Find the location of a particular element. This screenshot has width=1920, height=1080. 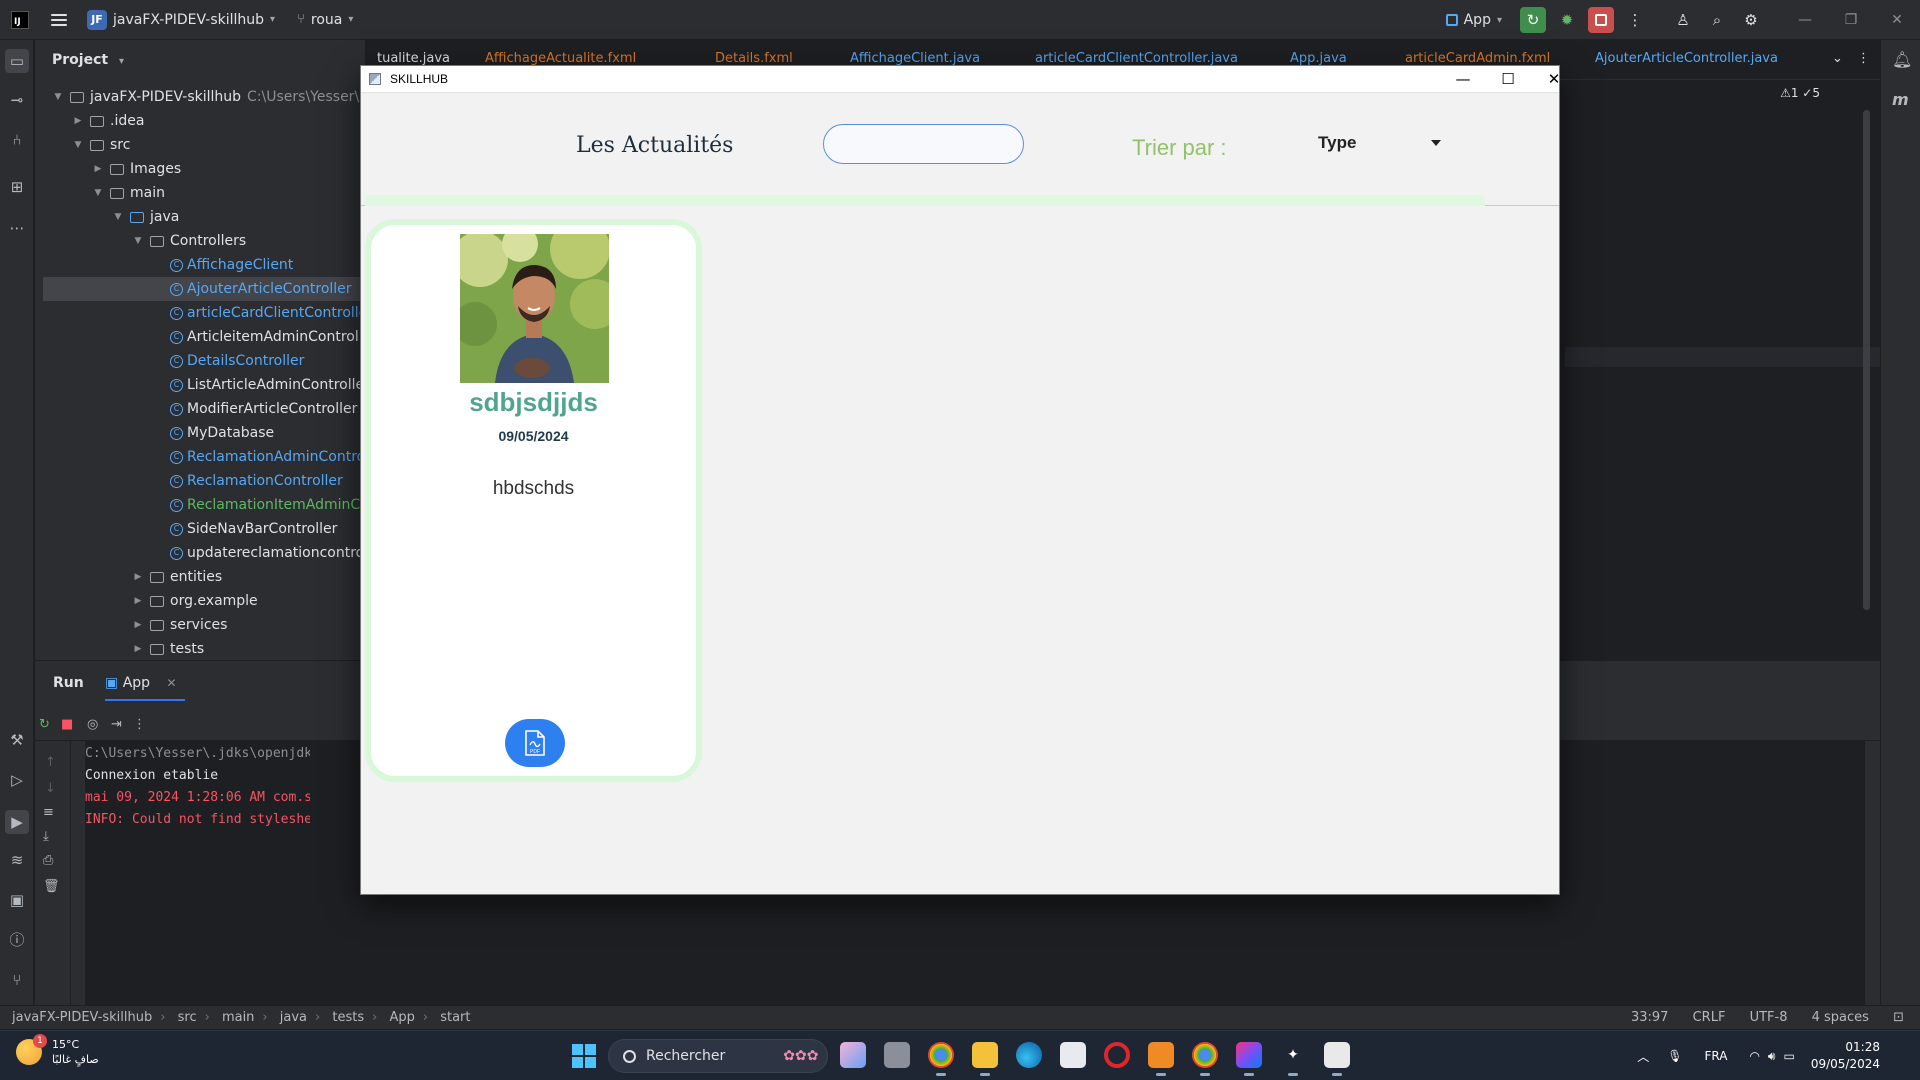

edge-icon is located at coordinates (1029, 1055).